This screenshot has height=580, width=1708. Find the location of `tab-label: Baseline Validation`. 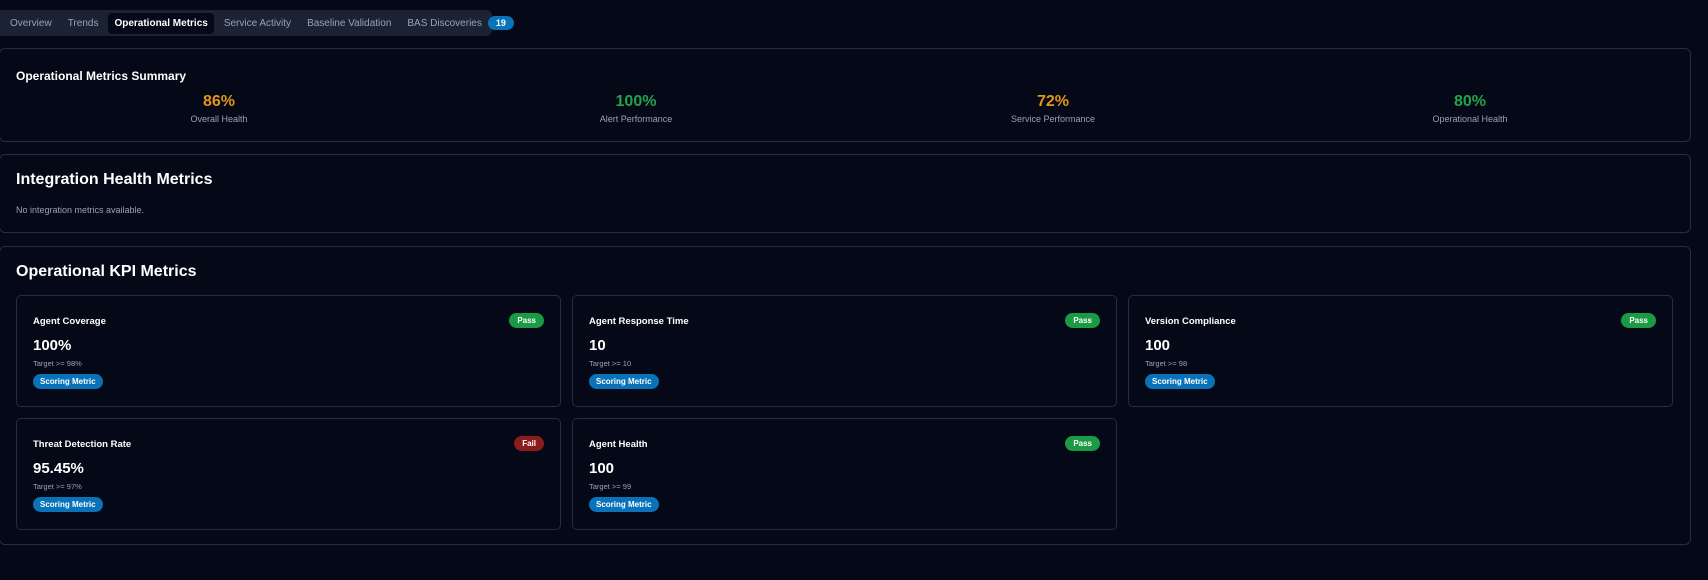

tab-label: Baseline Validation is located at coordinates (349, 23).